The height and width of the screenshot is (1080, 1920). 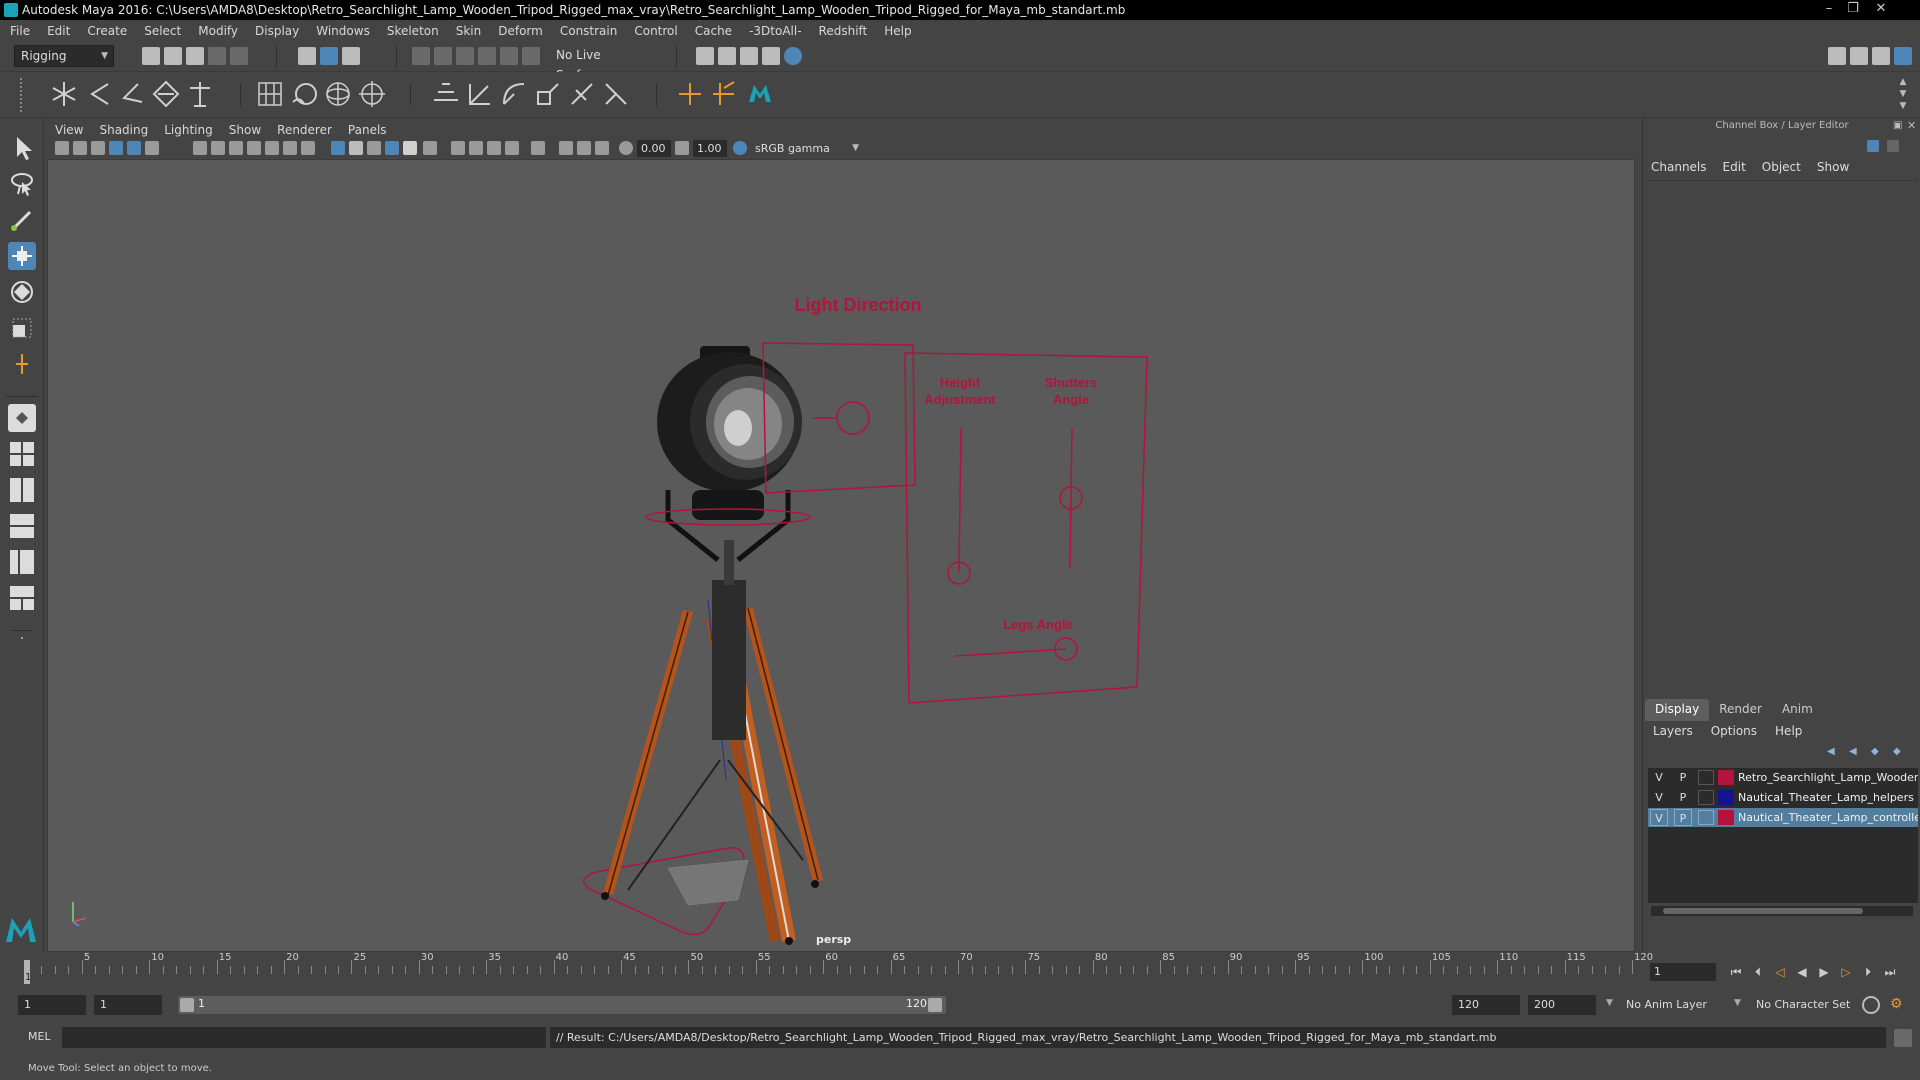 I want to click on orient-constraint-icon, so click(x=514, y=94).